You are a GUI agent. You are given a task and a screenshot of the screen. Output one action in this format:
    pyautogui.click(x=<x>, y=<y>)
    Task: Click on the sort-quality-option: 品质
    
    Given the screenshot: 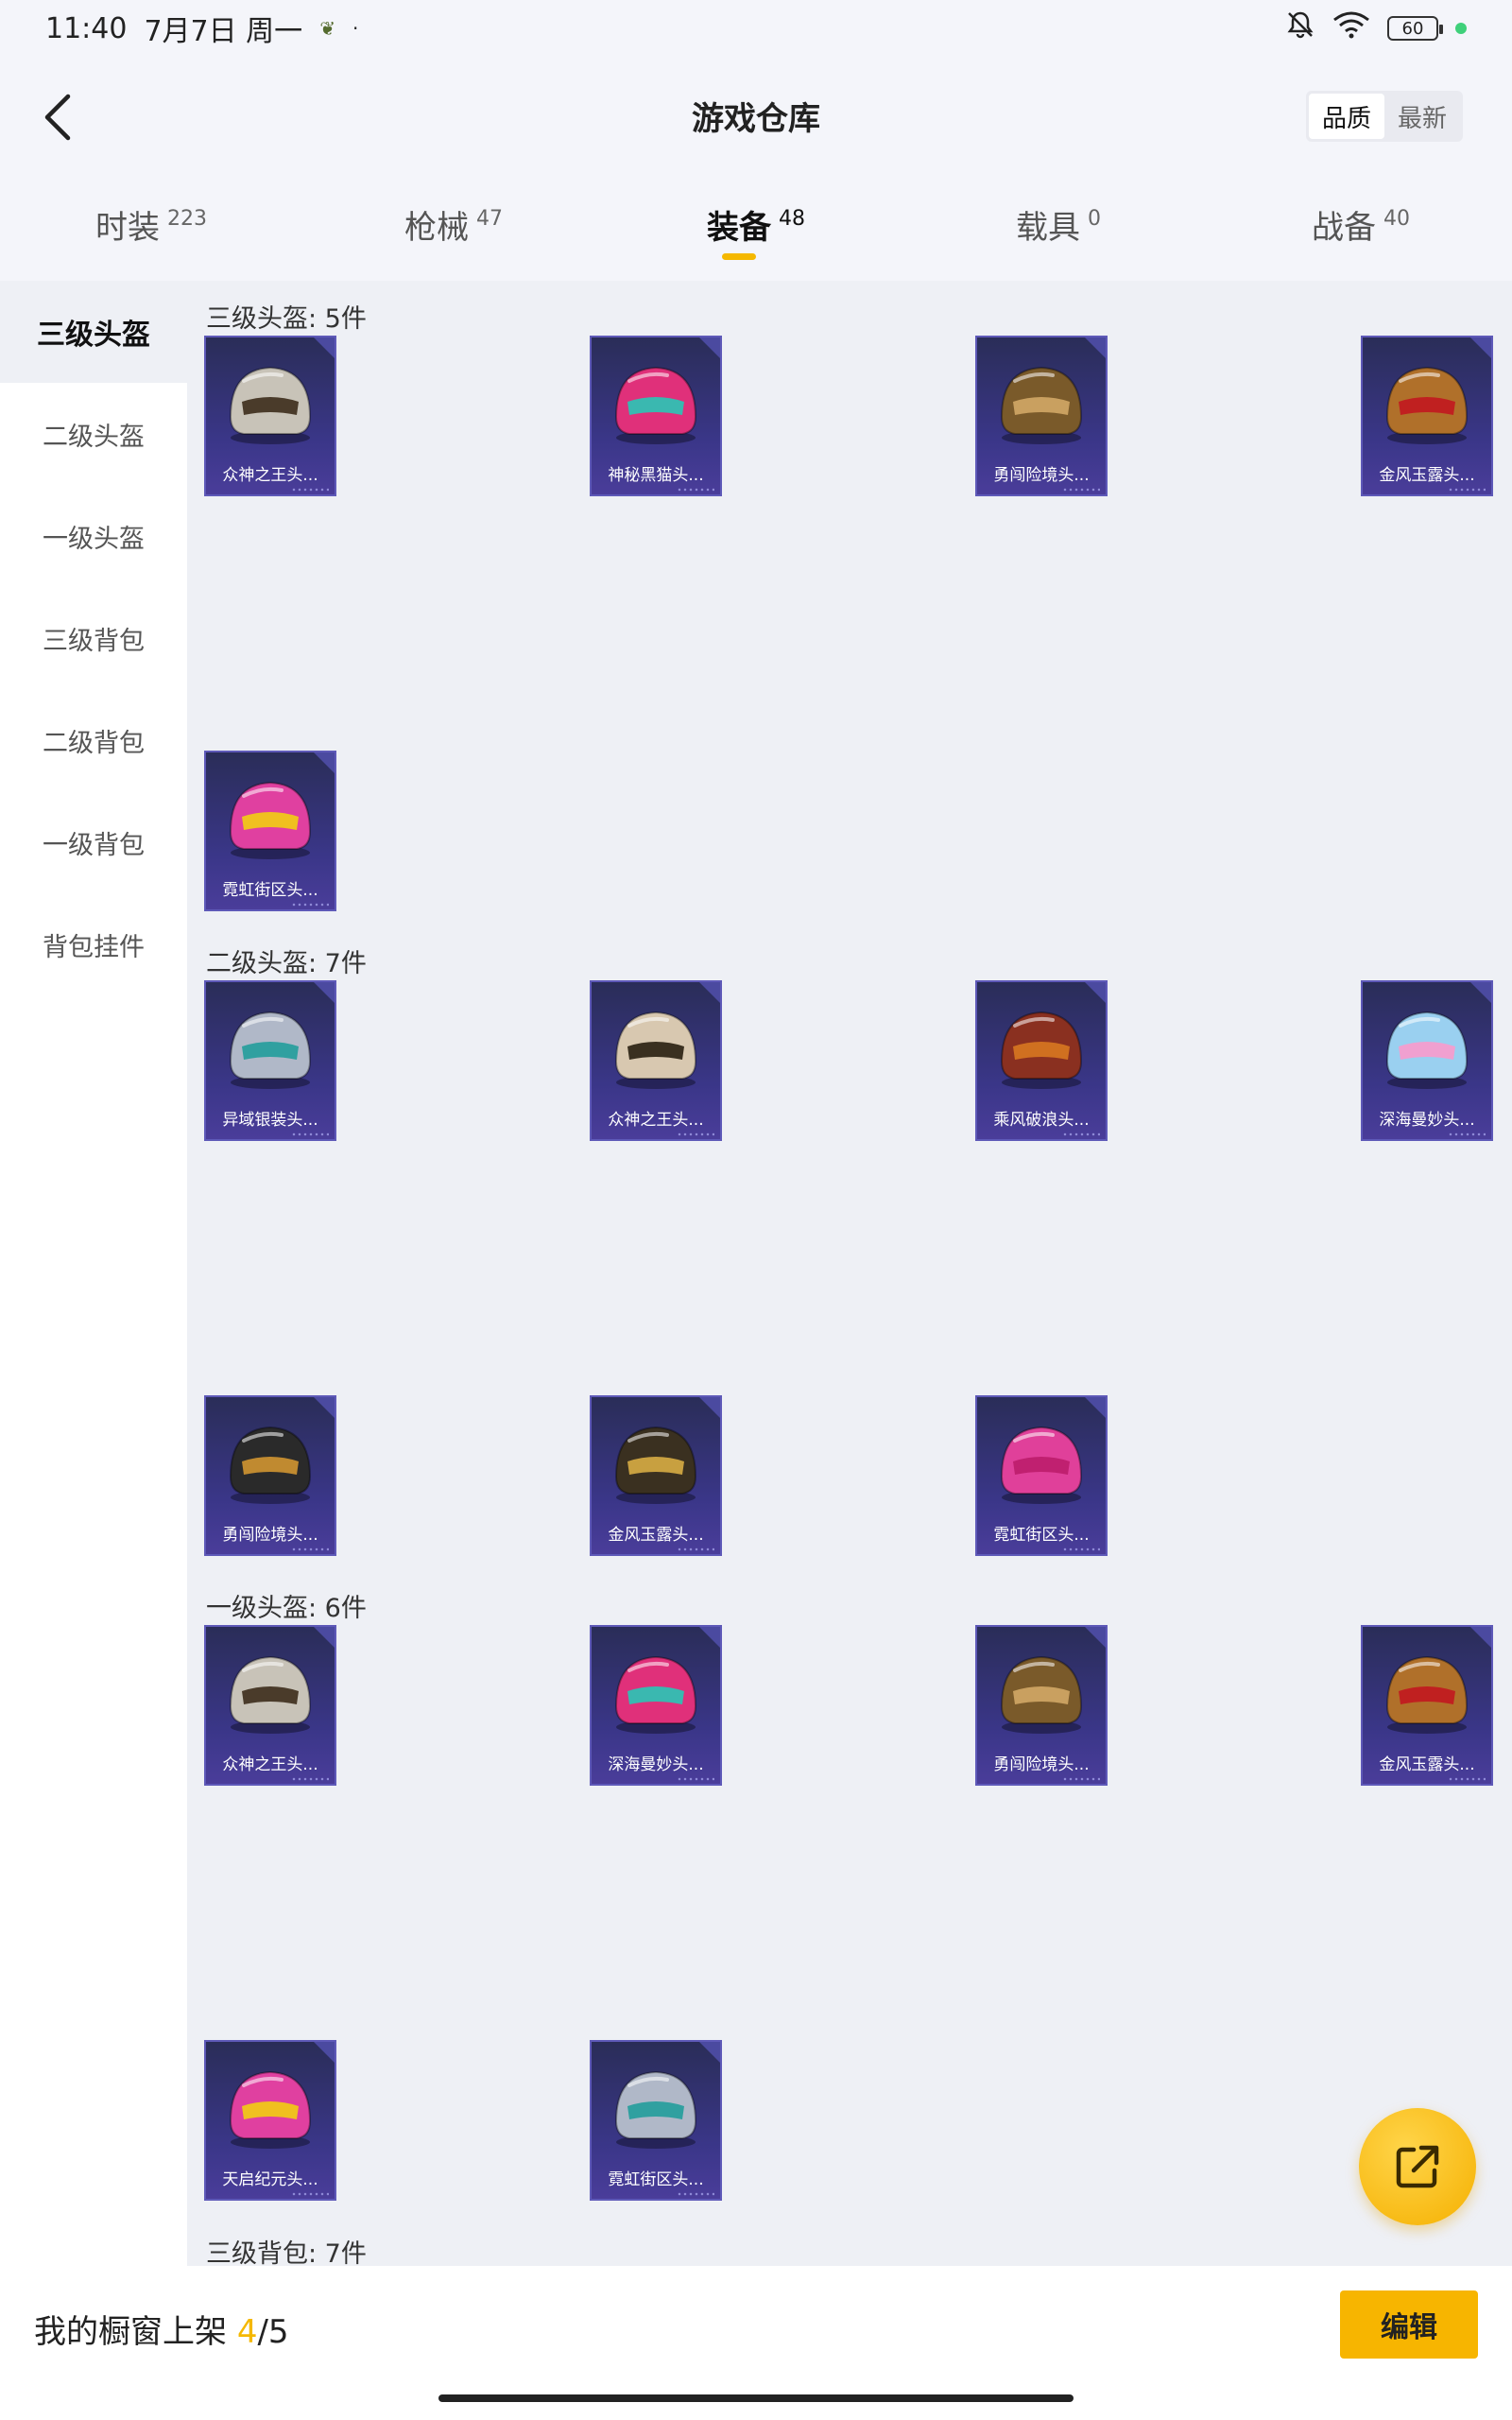 What is the action you would take?
    pyautogui.click(x=1346, y=116)
    